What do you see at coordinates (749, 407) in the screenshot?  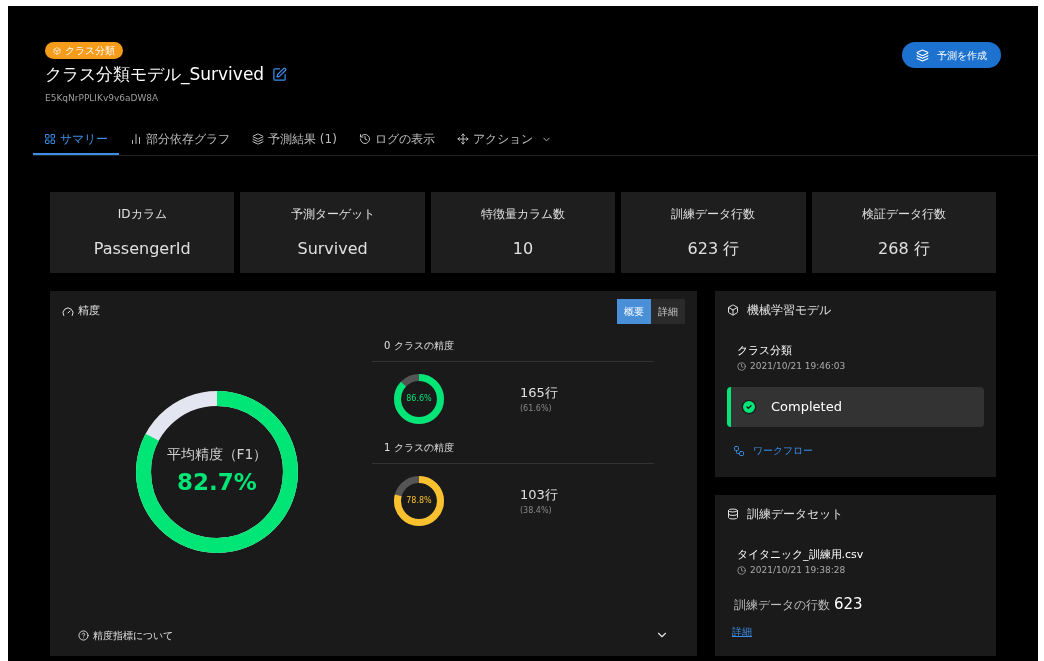 I see `check-icon` at bounding box center [749, 407].